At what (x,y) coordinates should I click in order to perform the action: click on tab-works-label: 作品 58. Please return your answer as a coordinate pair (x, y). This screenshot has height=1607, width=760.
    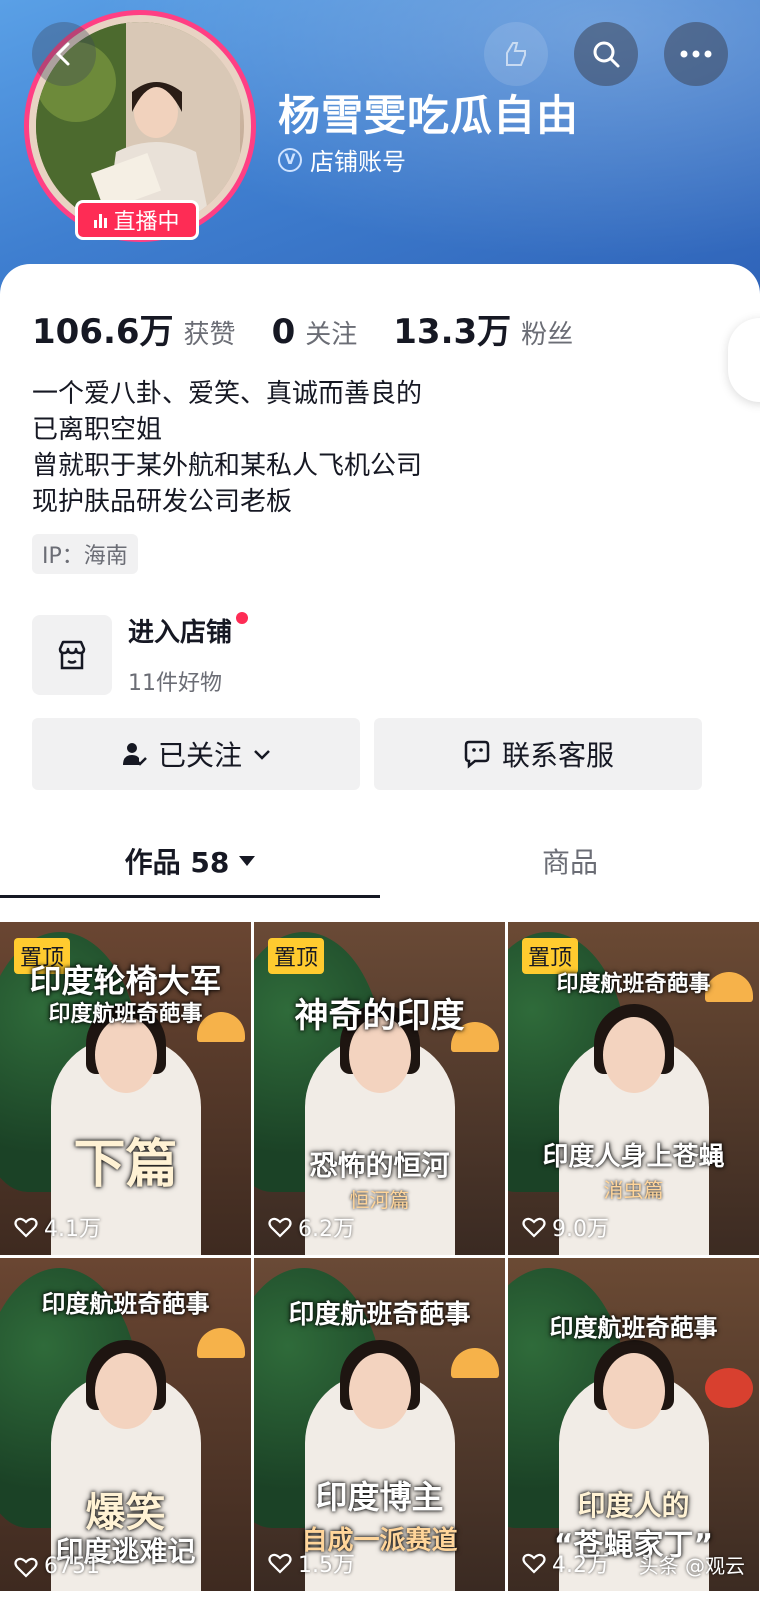
    Looking at the image, I should click on (177, 862).